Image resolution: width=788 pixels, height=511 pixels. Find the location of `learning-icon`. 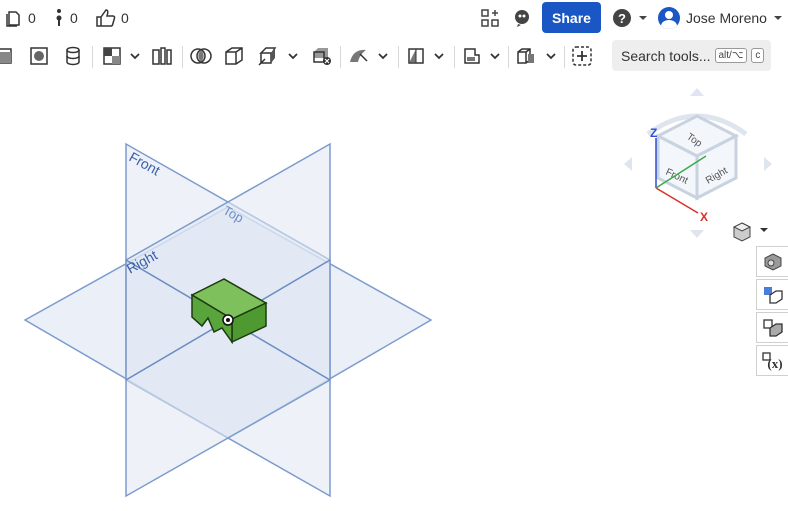

learning-icon is located at coordinates (522, 18).